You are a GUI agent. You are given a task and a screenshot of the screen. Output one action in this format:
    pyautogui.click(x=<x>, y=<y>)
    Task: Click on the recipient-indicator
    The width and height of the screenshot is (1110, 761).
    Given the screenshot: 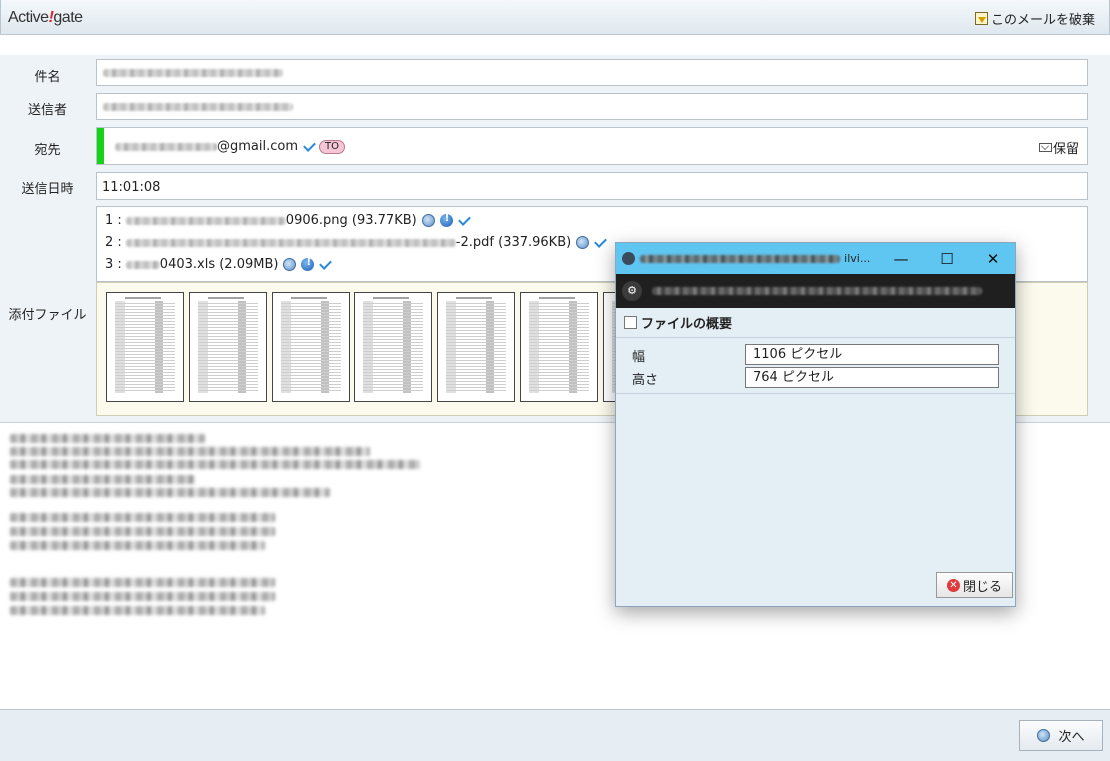 What is the action you would take?
    pyautogui.click(x=100, y=146)
    